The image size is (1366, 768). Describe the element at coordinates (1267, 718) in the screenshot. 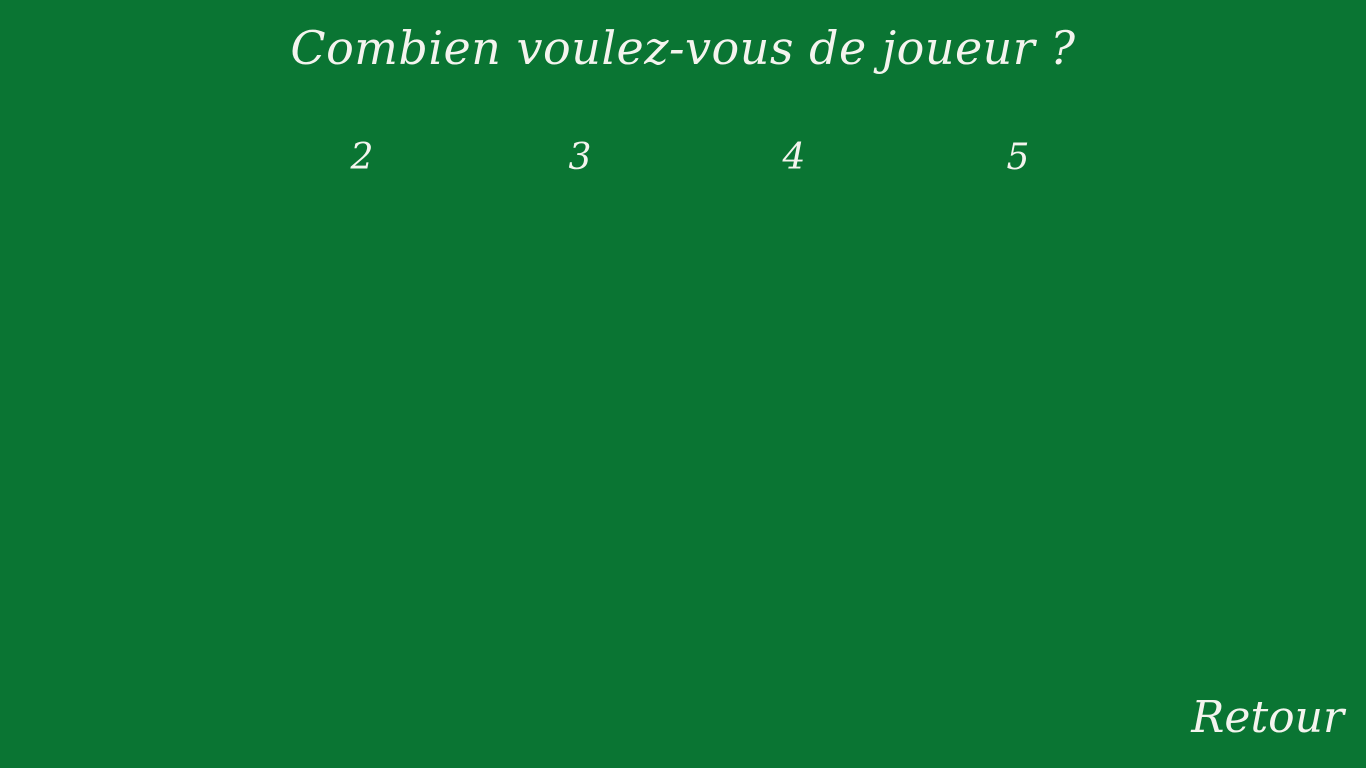

I see `back-button: Retour` at that location.